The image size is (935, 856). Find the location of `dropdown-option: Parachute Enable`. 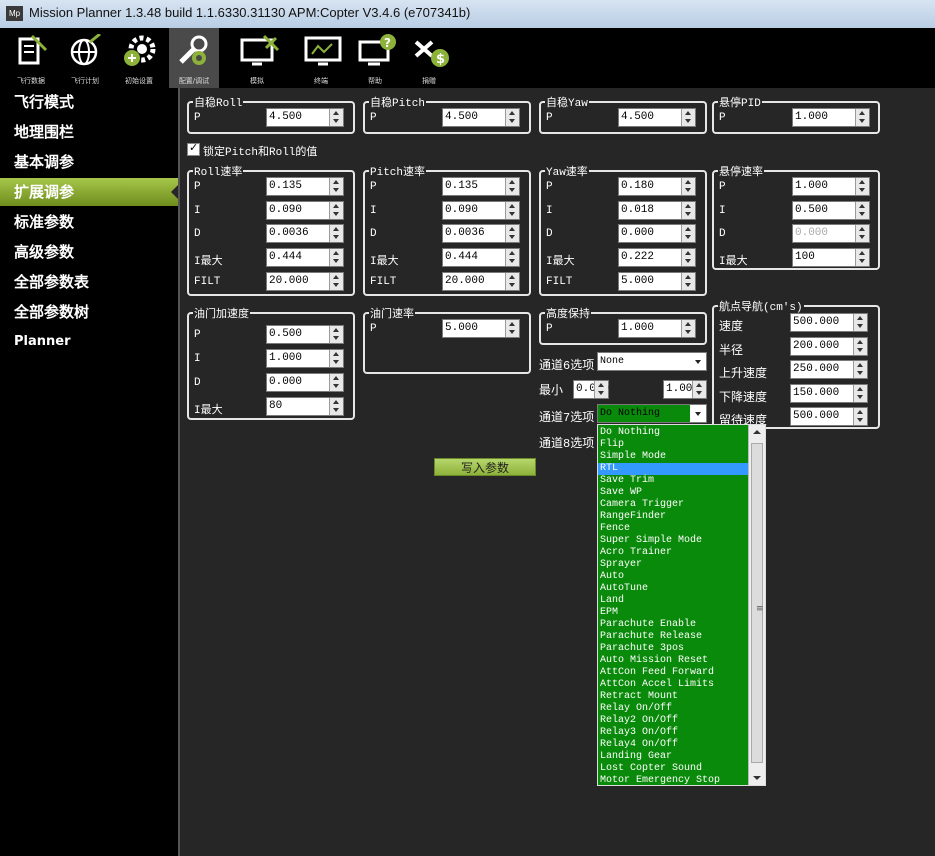

dropdown-option: Parachute Enable is located at coordinates (673, 625).